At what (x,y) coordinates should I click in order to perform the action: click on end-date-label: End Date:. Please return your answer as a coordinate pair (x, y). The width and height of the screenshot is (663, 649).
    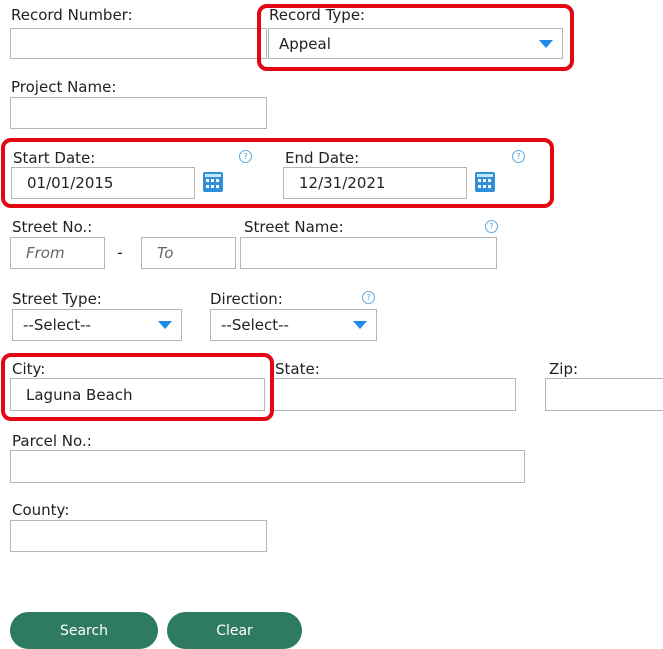
    Looking at the image, I should click on (322, 158).